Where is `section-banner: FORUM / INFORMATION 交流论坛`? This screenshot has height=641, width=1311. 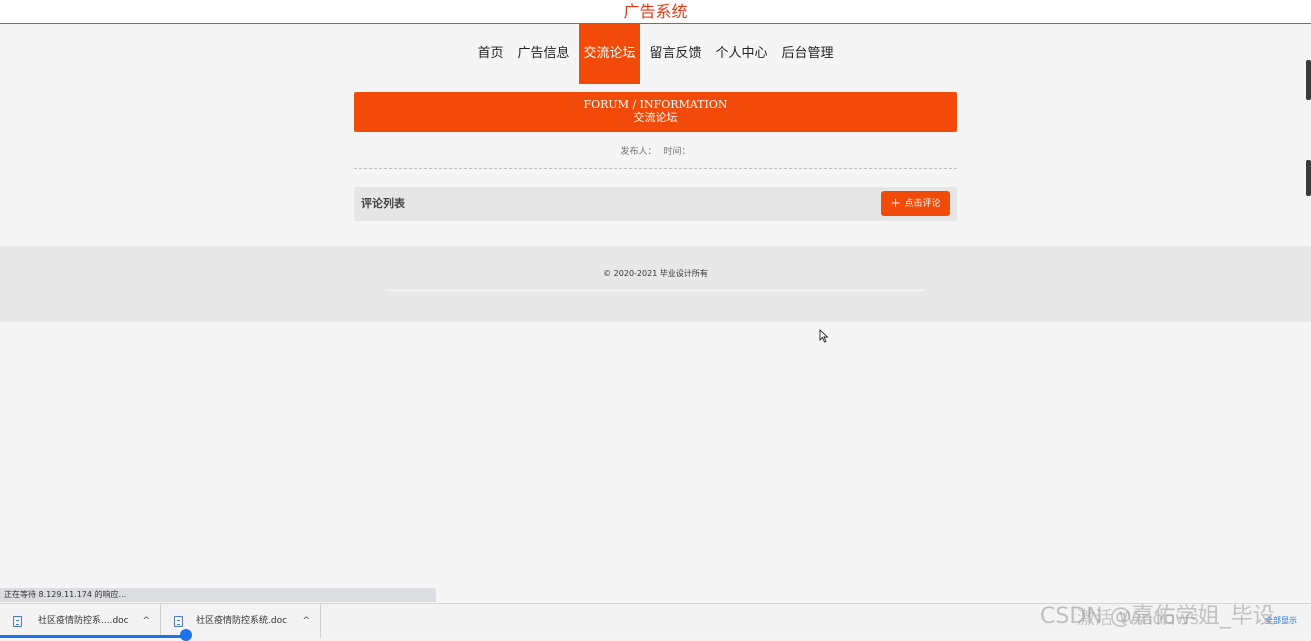
section-banner: FORUM / INFORMATION 交流论坛 is located at coordinates (655, 112).